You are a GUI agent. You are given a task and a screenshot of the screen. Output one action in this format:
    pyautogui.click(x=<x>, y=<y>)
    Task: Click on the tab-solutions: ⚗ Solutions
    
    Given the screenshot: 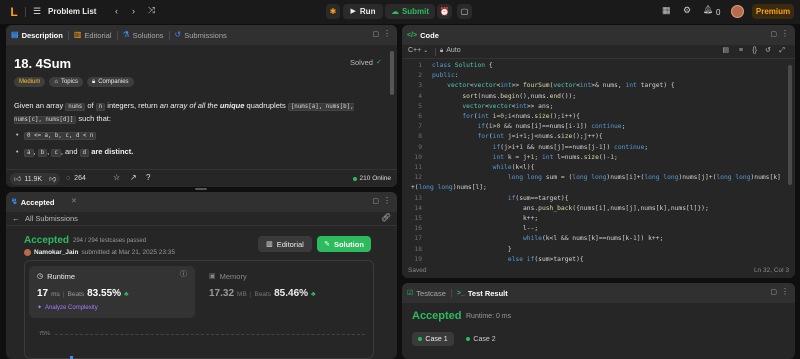 What is the action you would take?
    pyautogui.click(x=143, y=35)
    